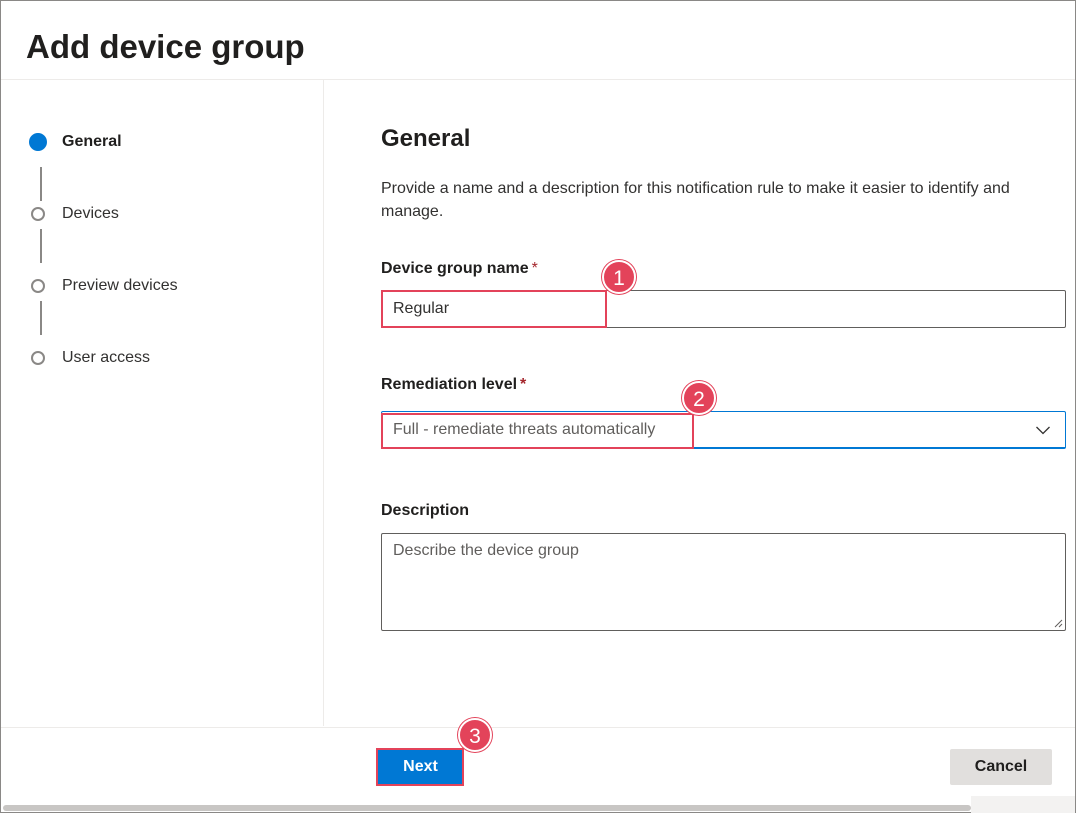 The image size is (1076, 813). I want to click on dialog-footer: Next Cancel, so click(538, 770).